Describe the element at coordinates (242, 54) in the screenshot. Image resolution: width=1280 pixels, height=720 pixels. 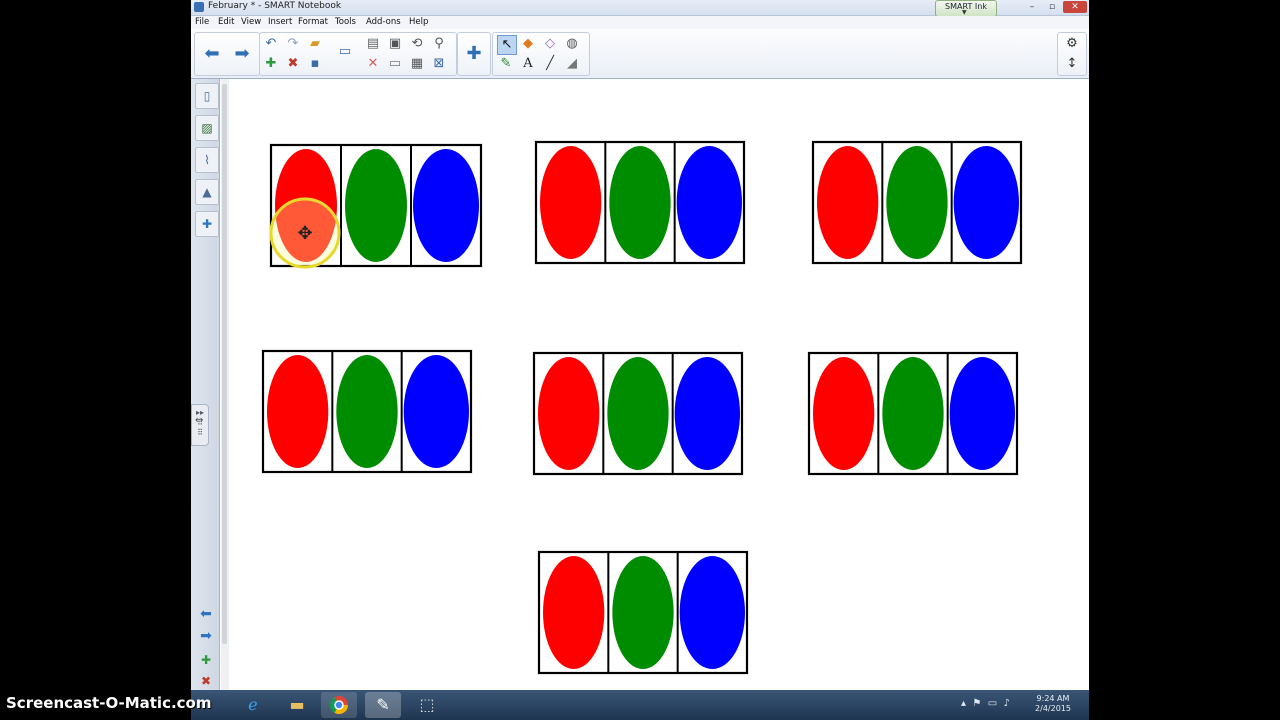
I see `forward-icon: ➡` at that location.